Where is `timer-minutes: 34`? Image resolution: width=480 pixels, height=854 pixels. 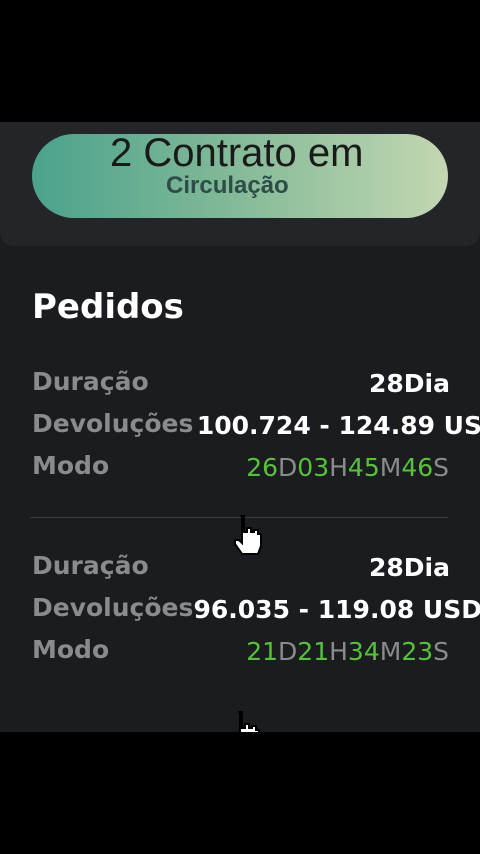
timer-minutes: 34 is located at coordinates (363, 651).